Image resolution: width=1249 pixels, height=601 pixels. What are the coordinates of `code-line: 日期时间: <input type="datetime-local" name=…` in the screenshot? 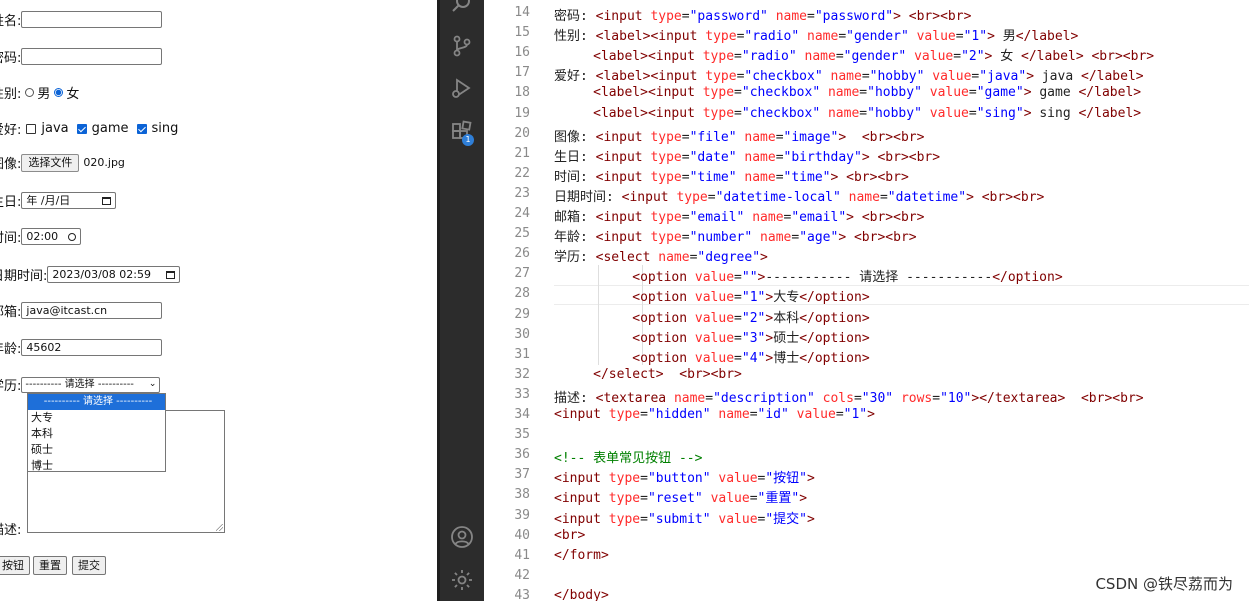 It's located at (799, 195).